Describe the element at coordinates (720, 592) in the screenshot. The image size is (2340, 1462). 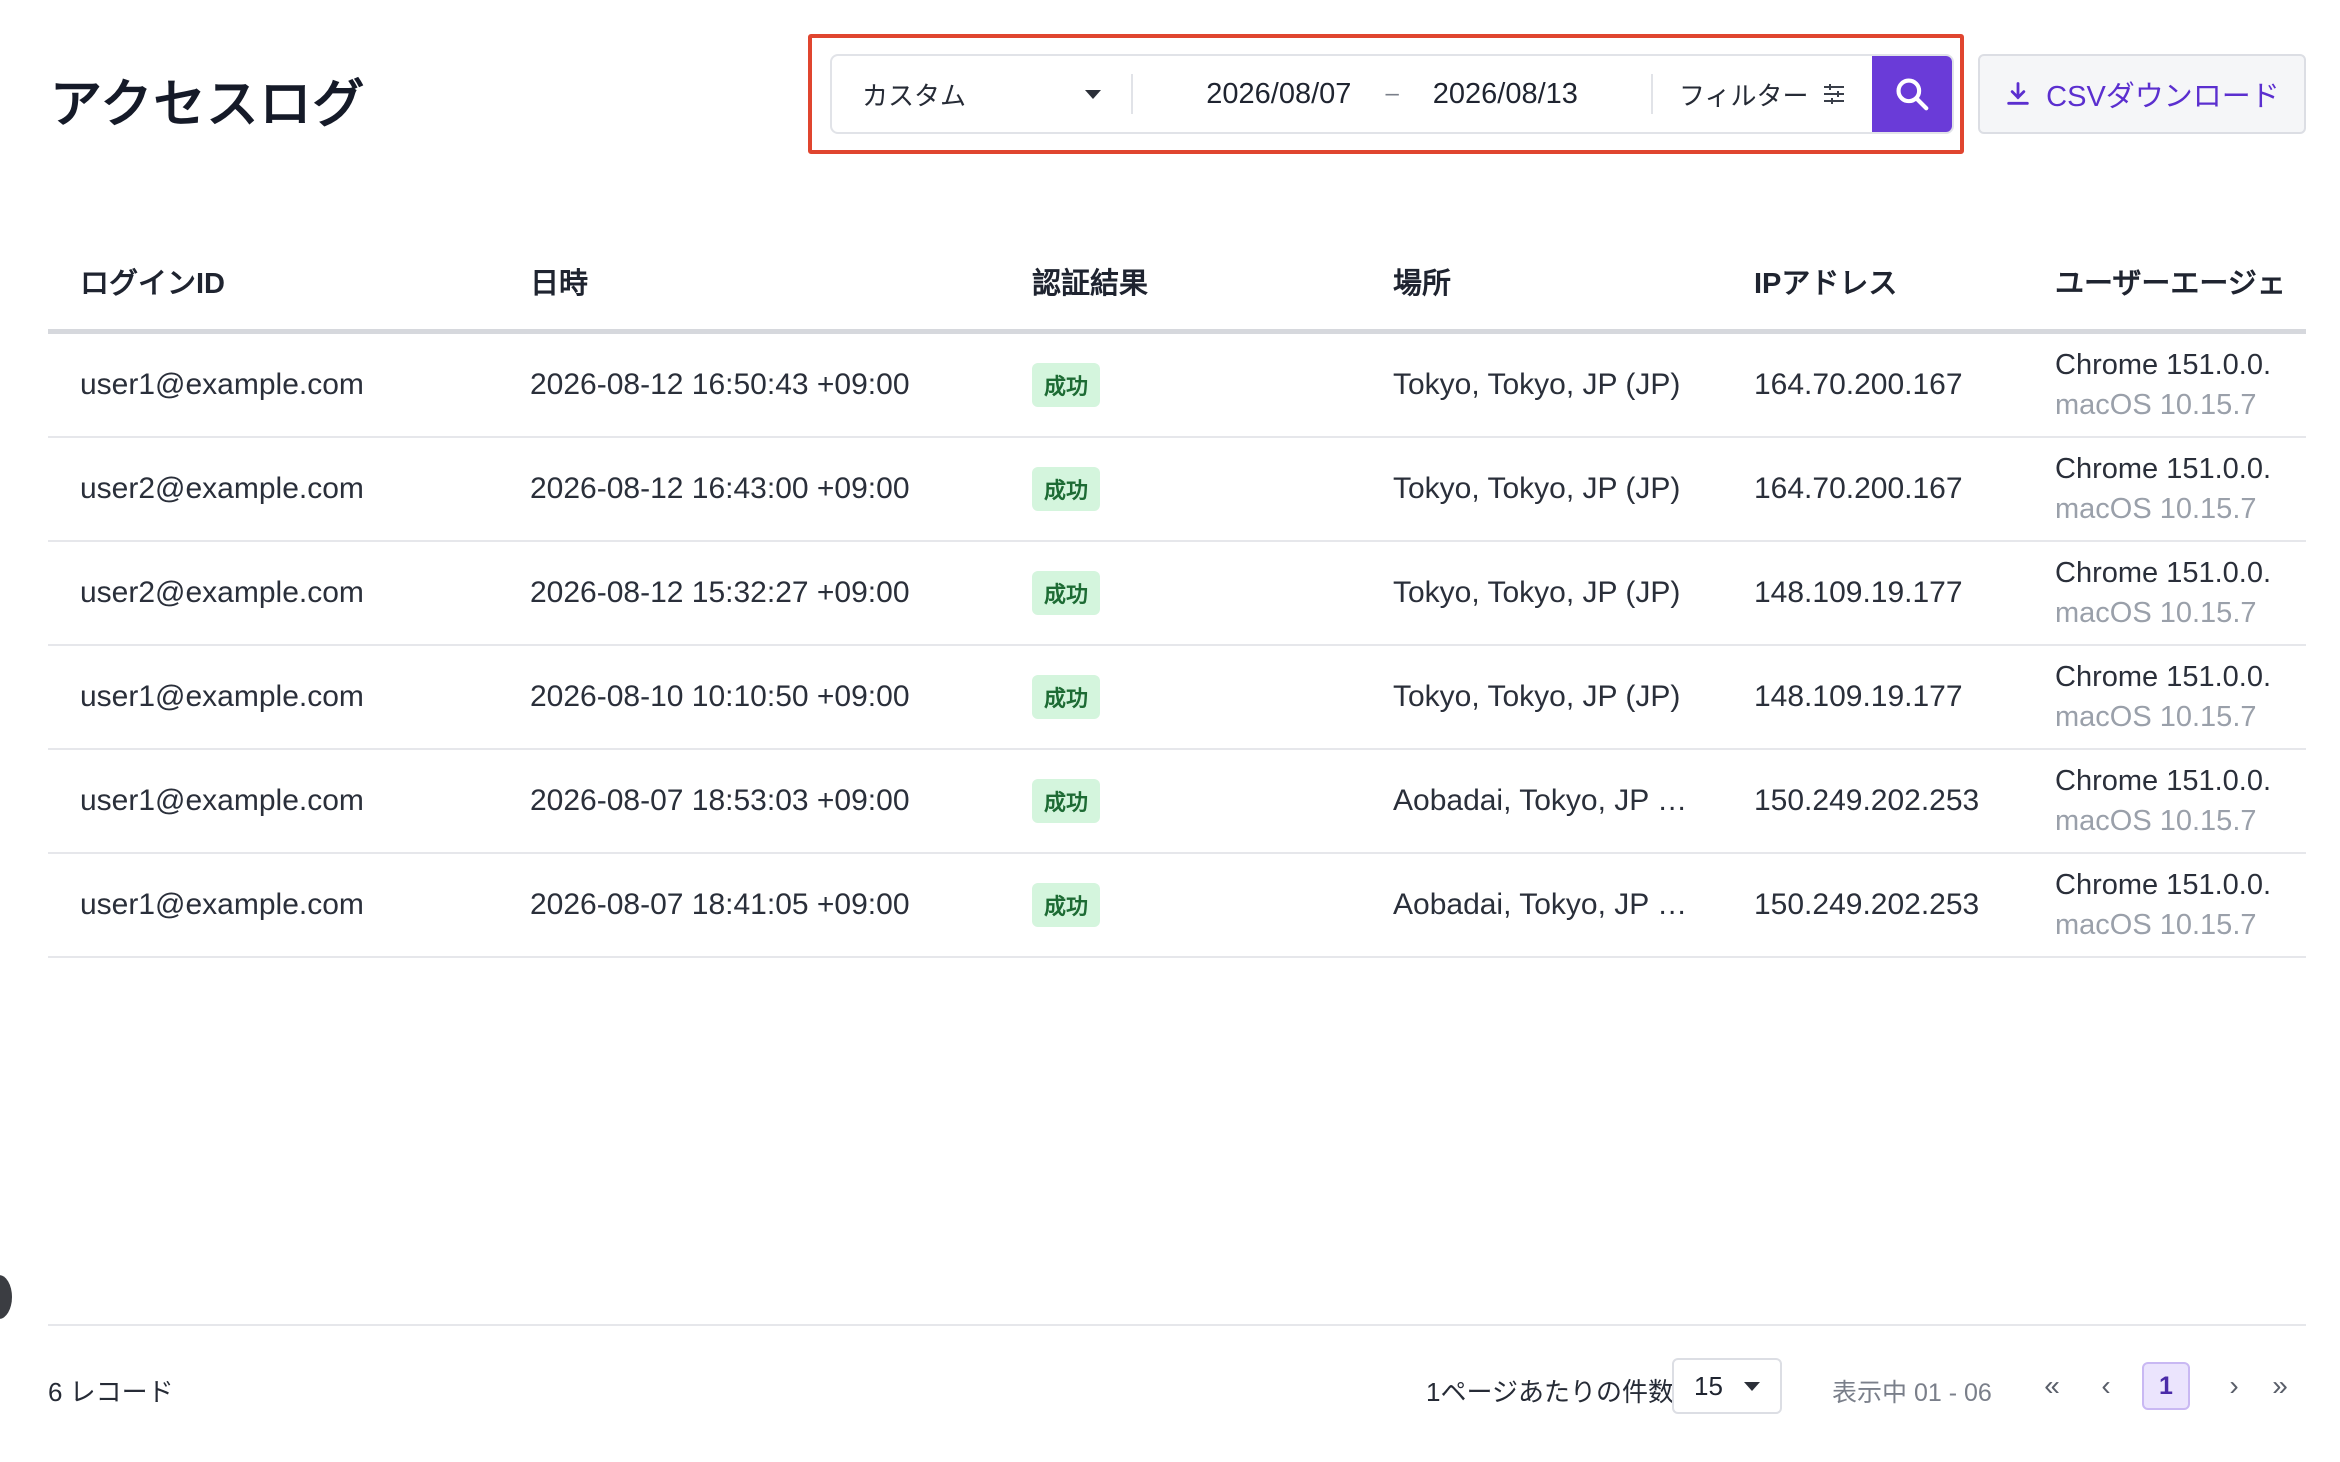
I see `datetime-cell: 2026-08-12 15:32:27 +09:00` at that location.